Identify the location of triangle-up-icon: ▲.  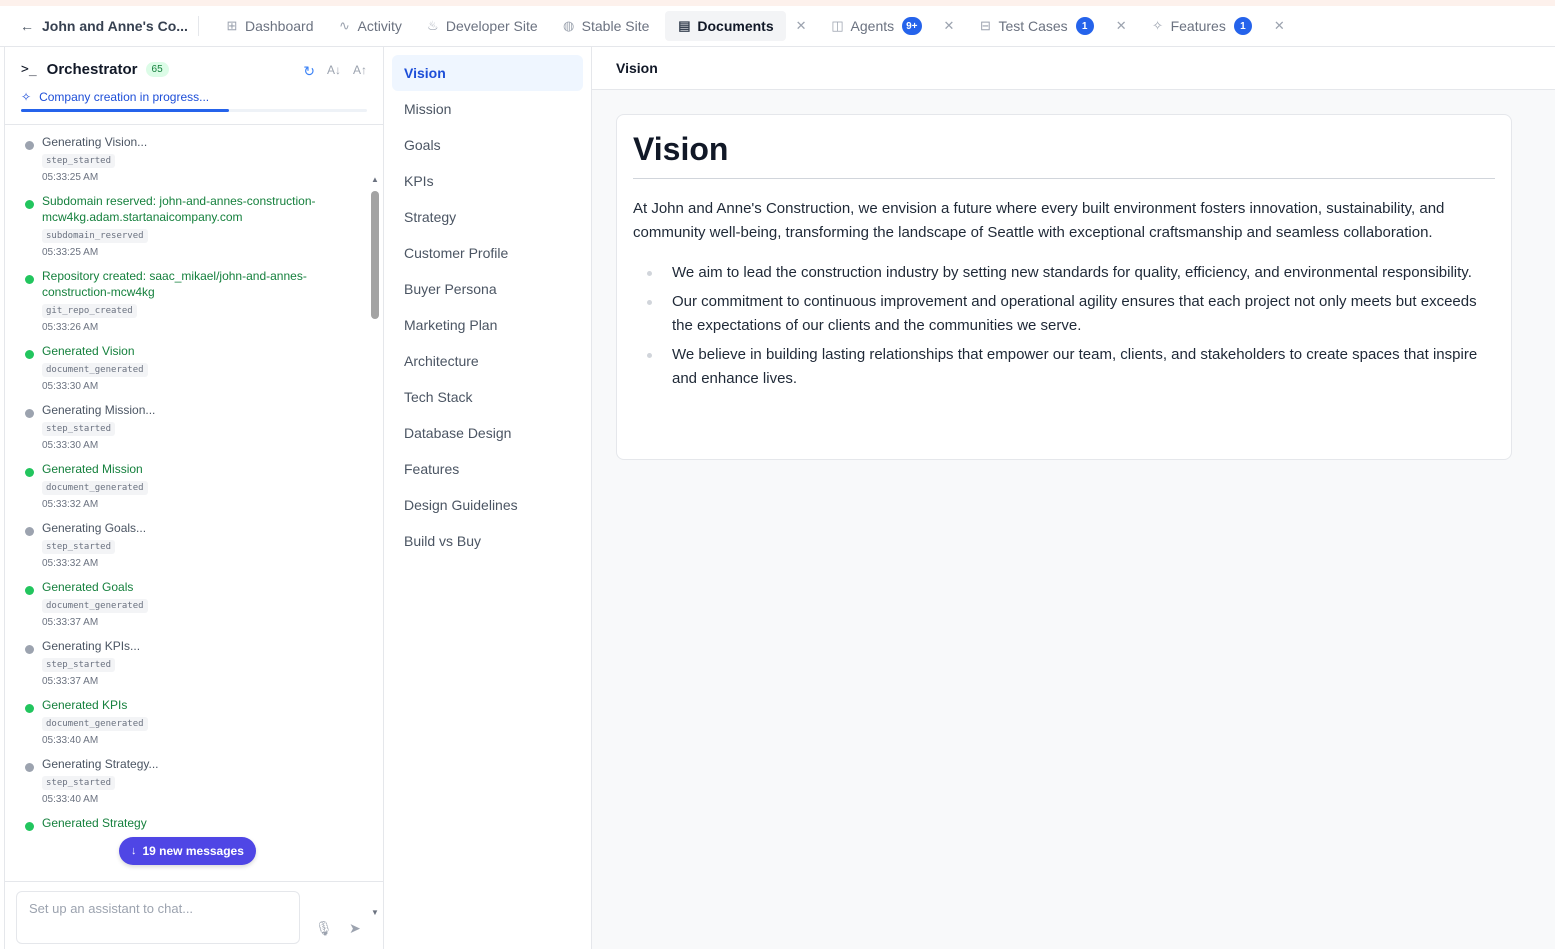
(375, 179).